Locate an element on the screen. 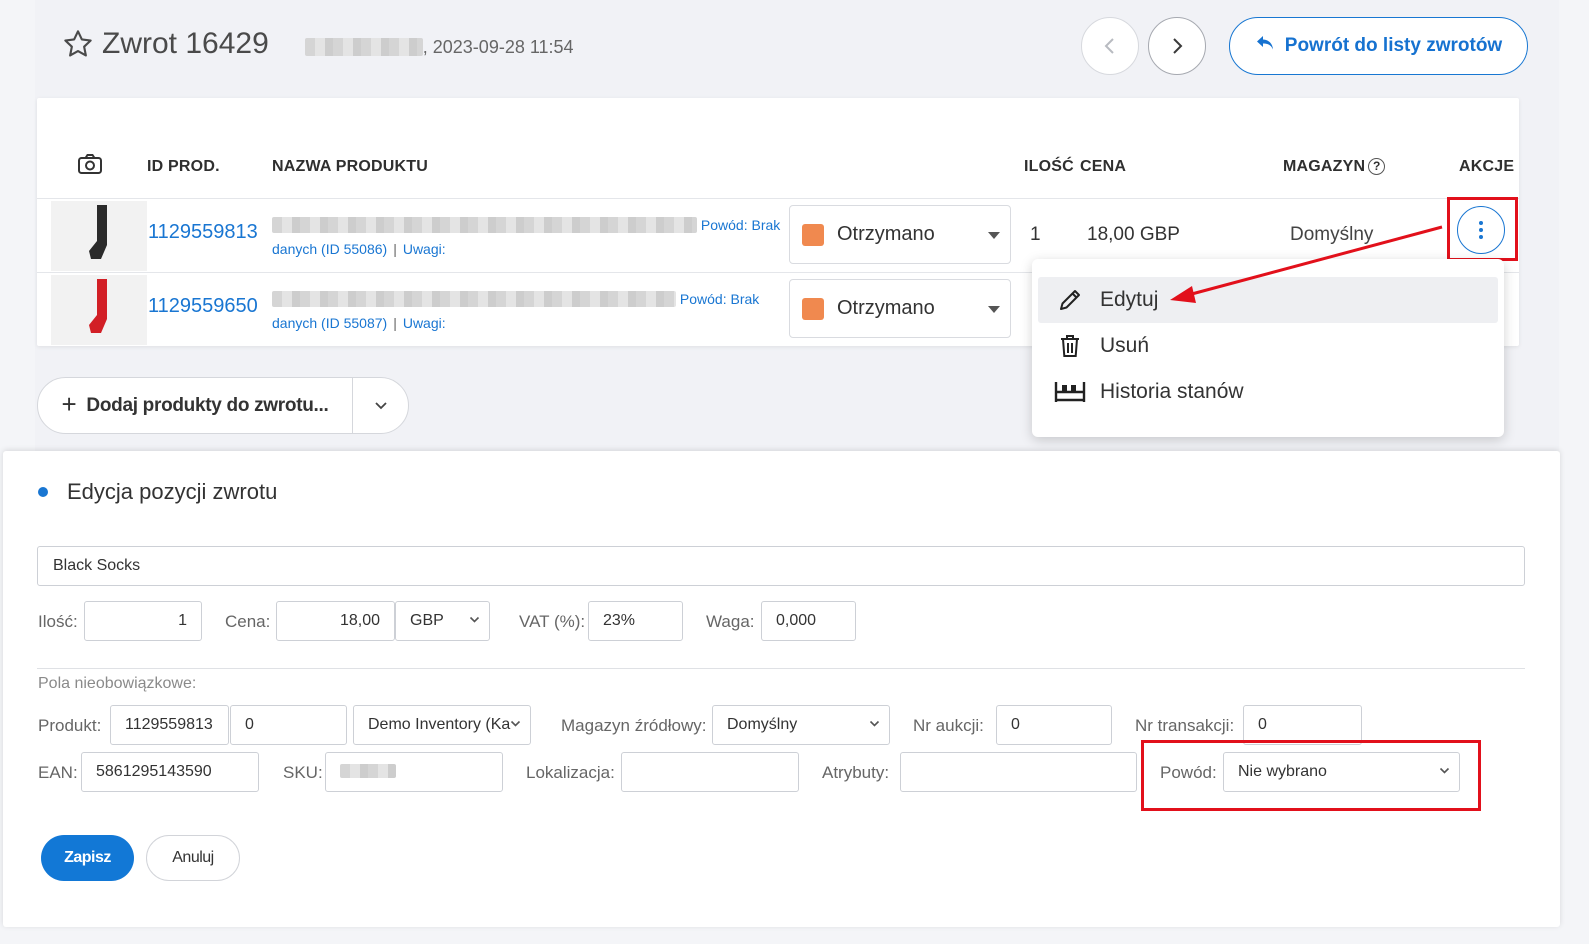 The width and height of the screenshot is (1589, 944). transaction-label: Nr transakcji: is located at coordinates (1185, 725).